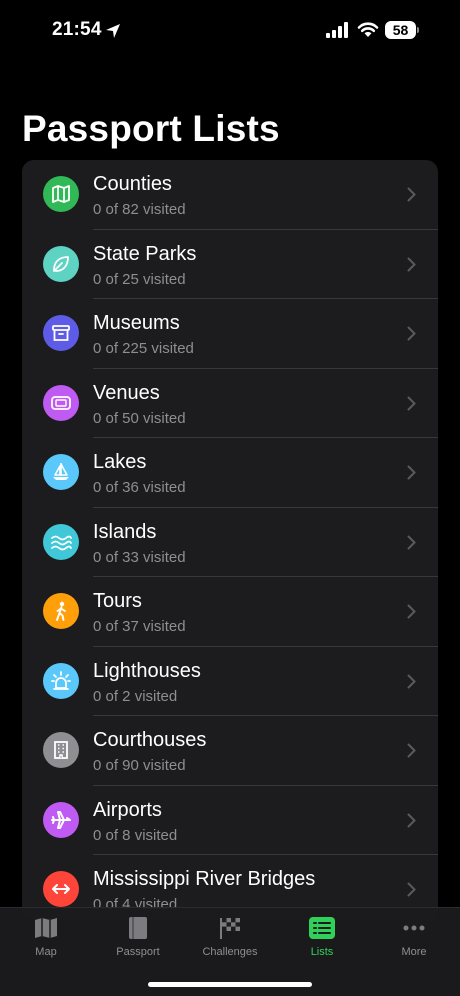  I want to click on list-icon, so click(322, 928).